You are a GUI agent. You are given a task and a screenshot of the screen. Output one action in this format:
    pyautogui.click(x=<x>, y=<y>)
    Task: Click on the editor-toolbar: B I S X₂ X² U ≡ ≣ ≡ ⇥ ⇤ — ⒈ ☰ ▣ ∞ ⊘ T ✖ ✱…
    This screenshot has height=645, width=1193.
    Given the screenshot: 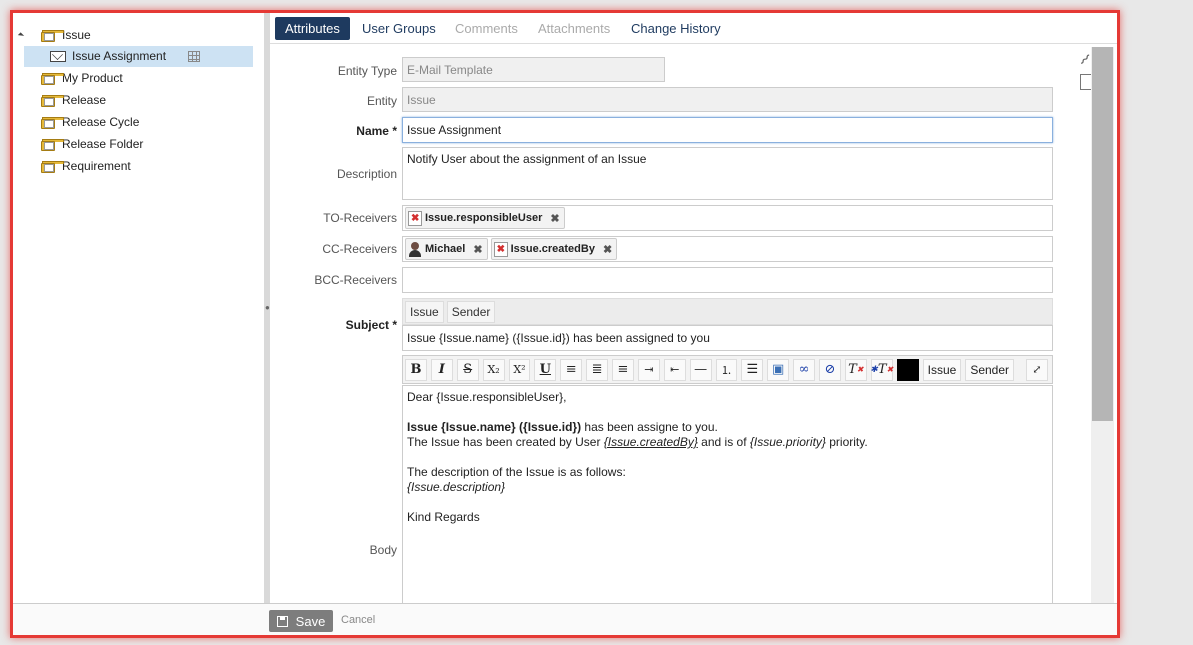 What is the action you would take?
    pyautogui.click(x=727, y=369)
    